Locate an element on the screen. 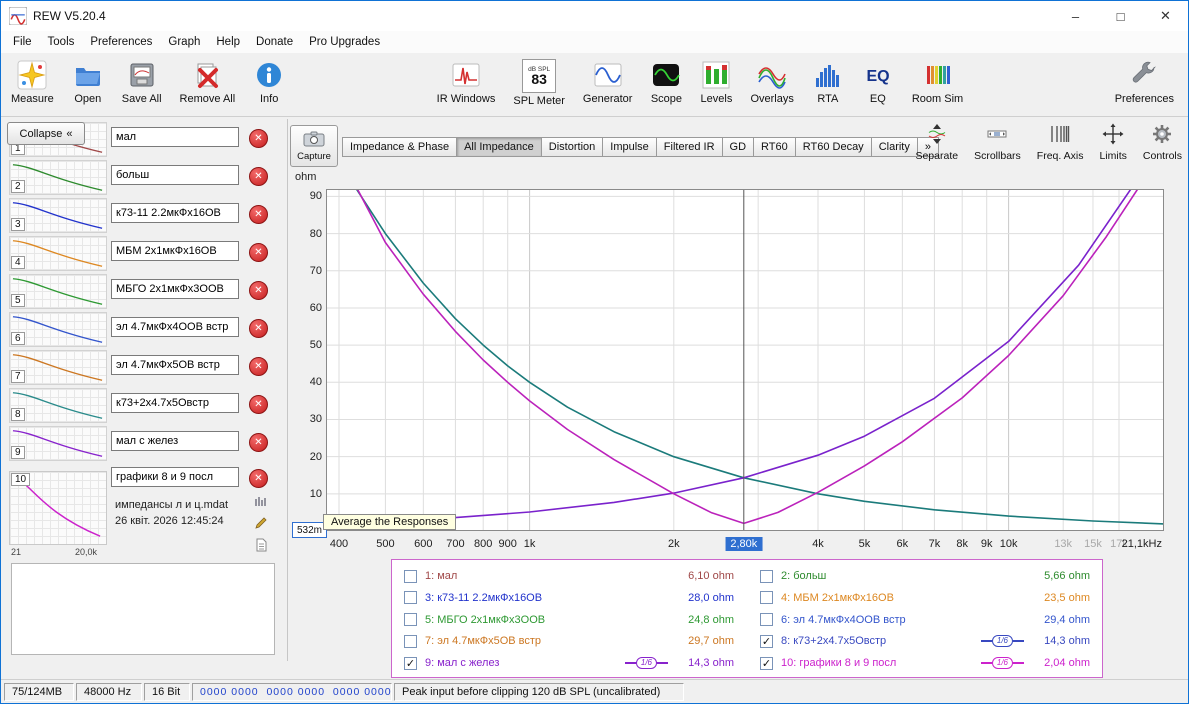 This screenshot has height=704, width=1189. measurement-row: 2✕ is located at coordinates (146, 177).